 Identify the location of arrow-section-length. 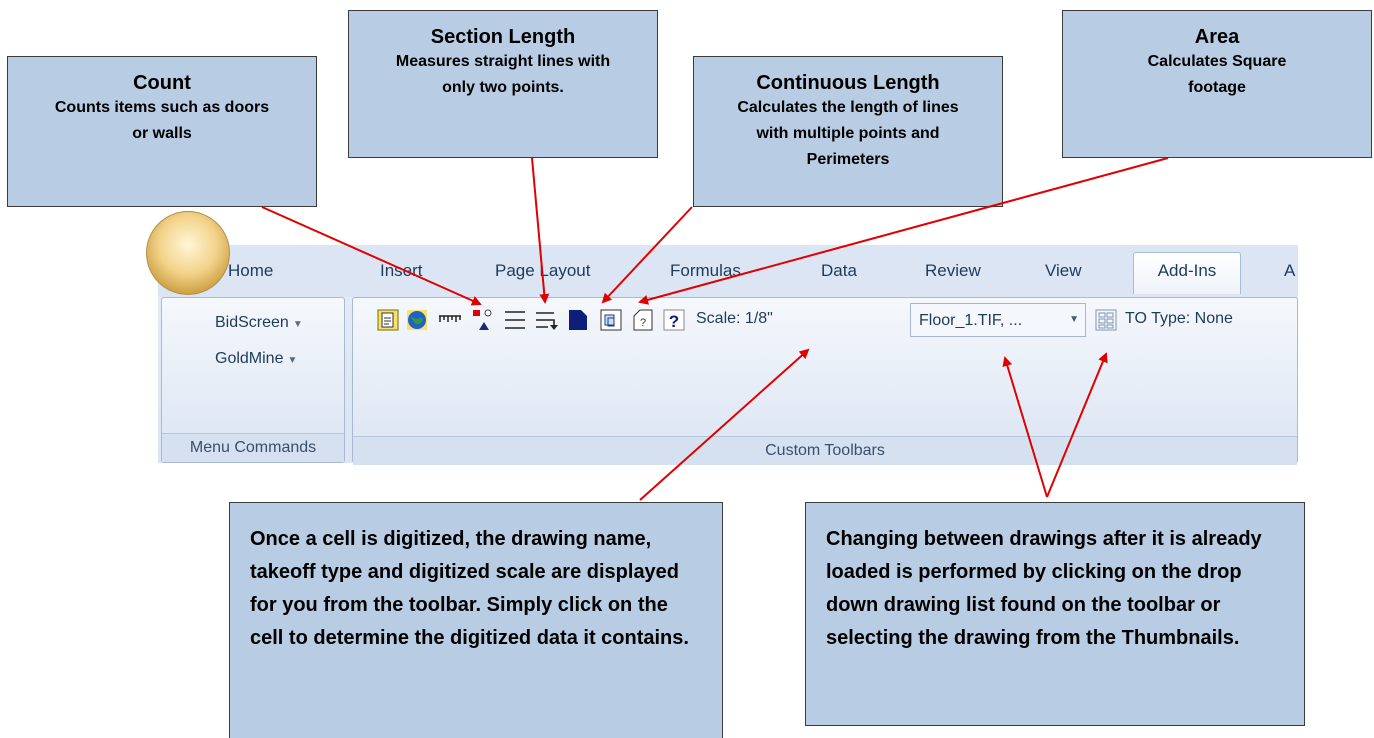
(540, 230).